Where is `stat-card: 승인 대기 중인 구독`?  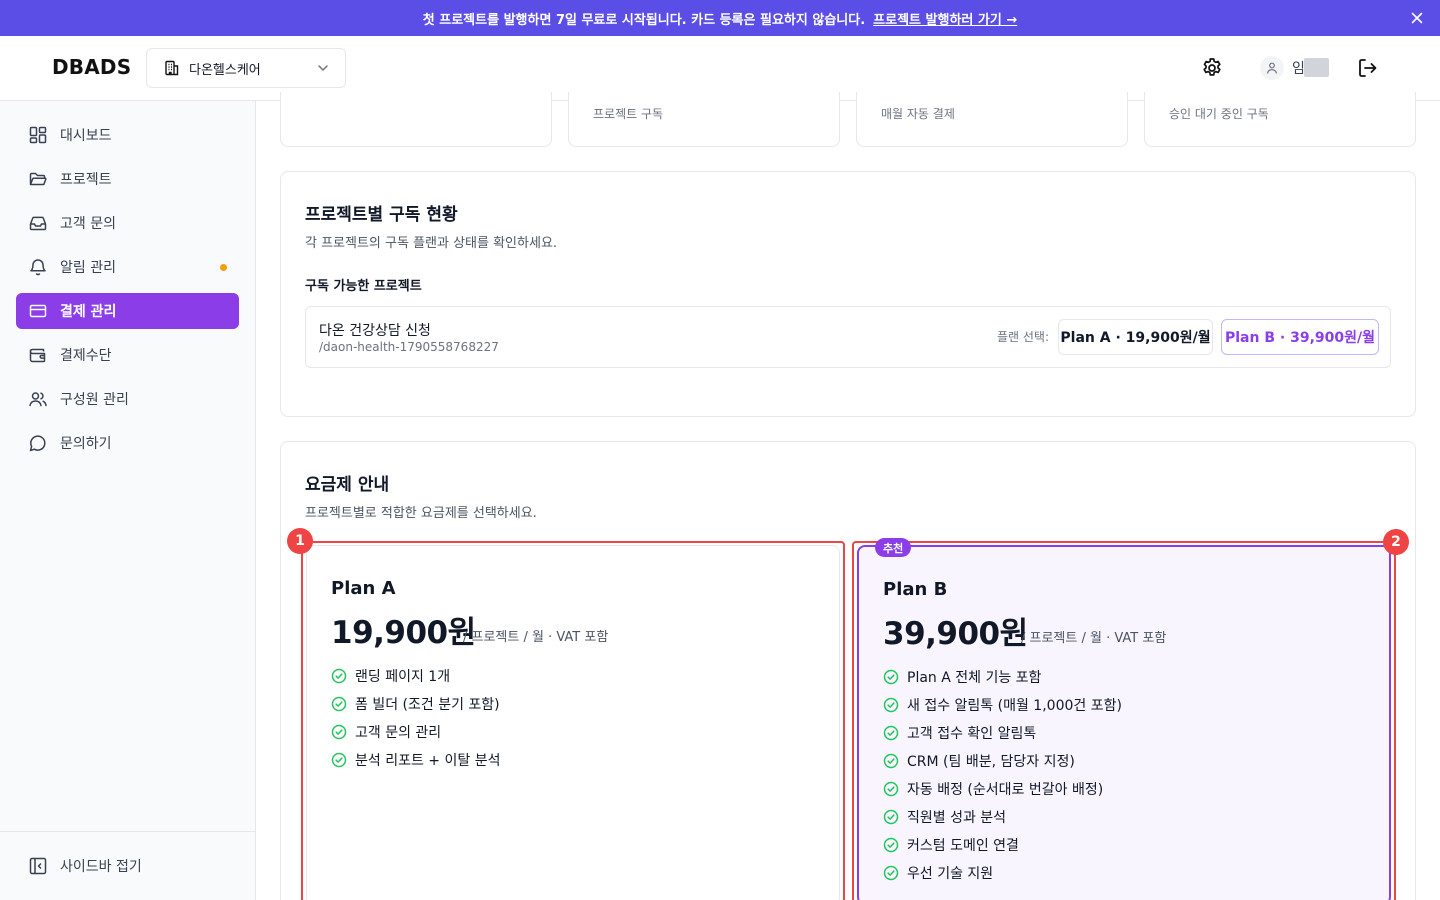 stat-card: 승인 대기 중인 구독 is located at coordinates (1280, 119).